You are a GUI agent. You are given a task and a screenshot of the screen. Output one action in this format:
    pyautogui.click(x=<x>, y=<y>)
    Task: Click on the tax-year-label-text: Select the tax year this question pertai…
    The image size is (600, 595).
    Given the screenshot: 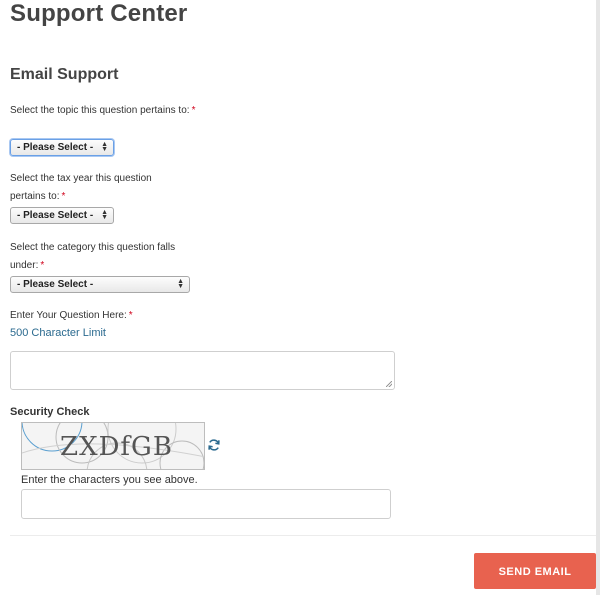 What is the action you would take?
    pyautogui.click(x=81, y=187)
    